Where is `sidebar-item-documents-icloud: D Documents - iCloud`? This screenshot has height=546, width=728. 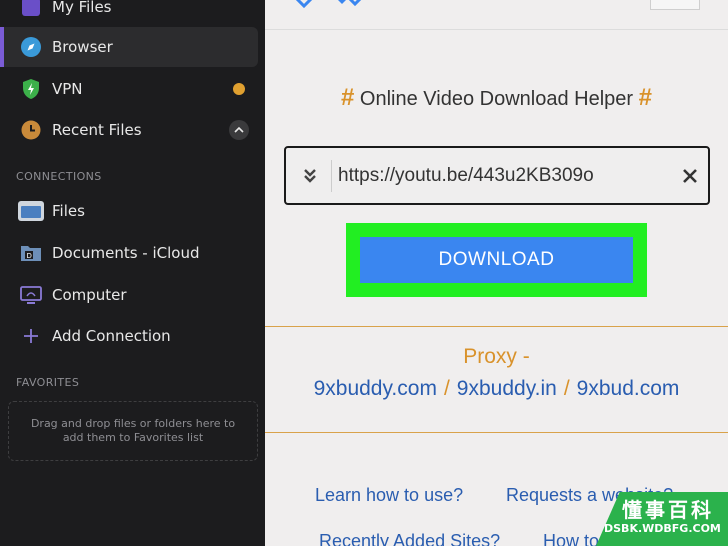 sidebar-item-documents-icloud: D Documents - iCloud is located at coordinates (129, 253).